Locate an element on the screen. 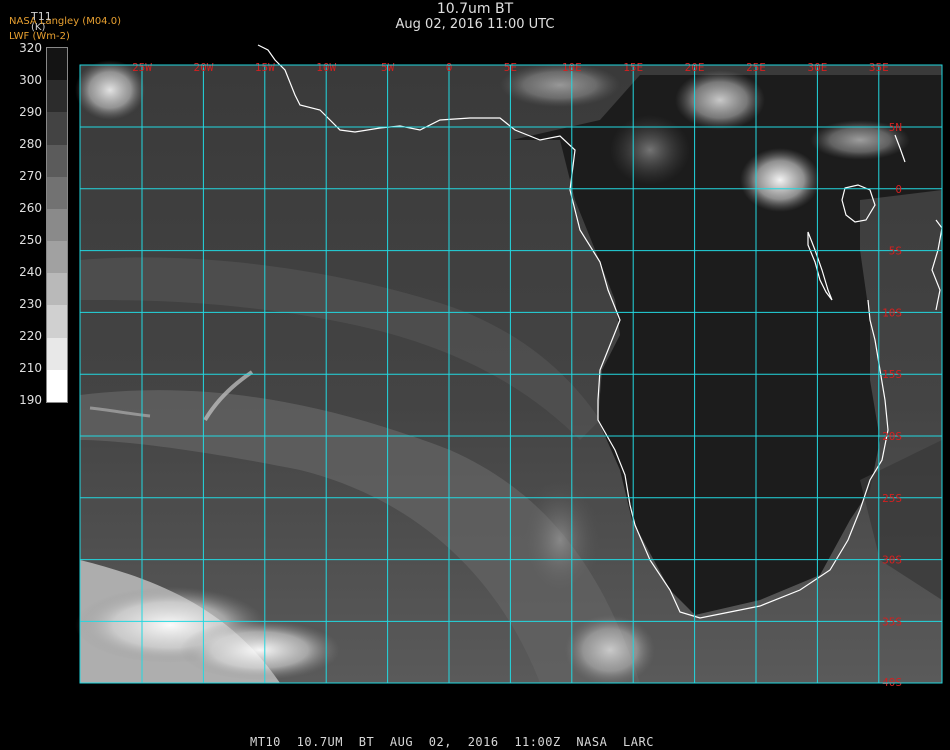 The width and height of the screenshot is (950, 750). footer-satellite: MT10 is located at coordinates (265, 742).